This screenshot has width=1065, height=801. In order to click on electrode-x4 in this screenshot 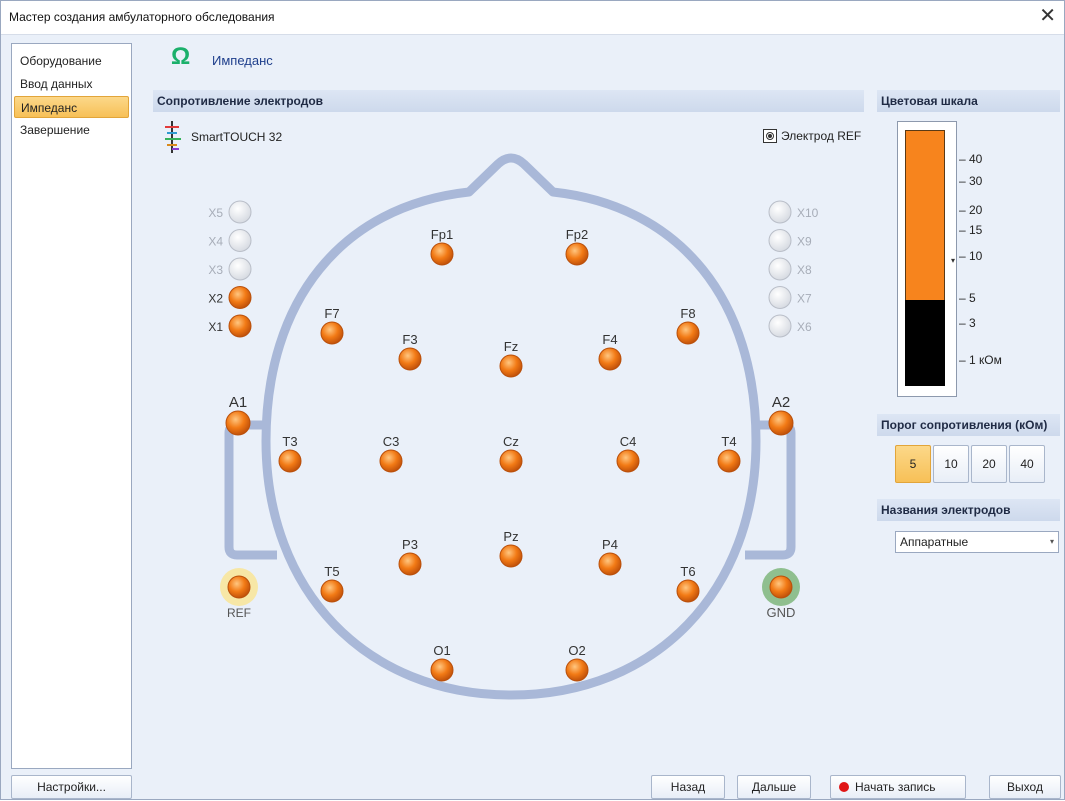, I will do `click(240, 240)`.